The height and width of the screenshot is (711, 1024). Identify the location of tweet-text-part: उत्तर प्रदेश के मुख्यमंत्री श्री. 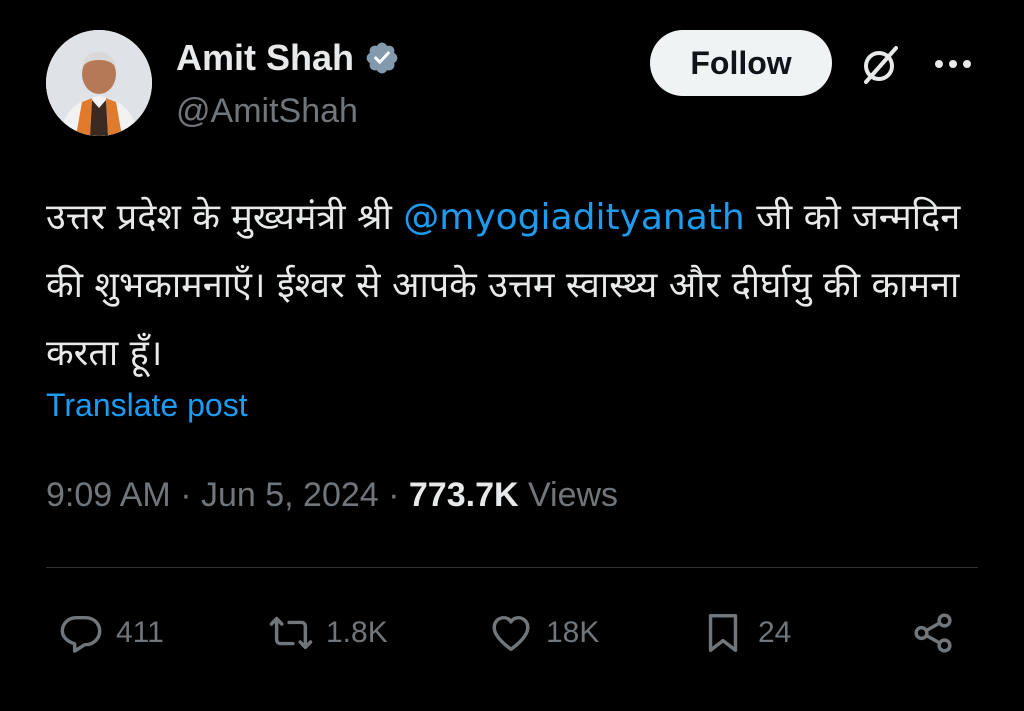
(225, 217).